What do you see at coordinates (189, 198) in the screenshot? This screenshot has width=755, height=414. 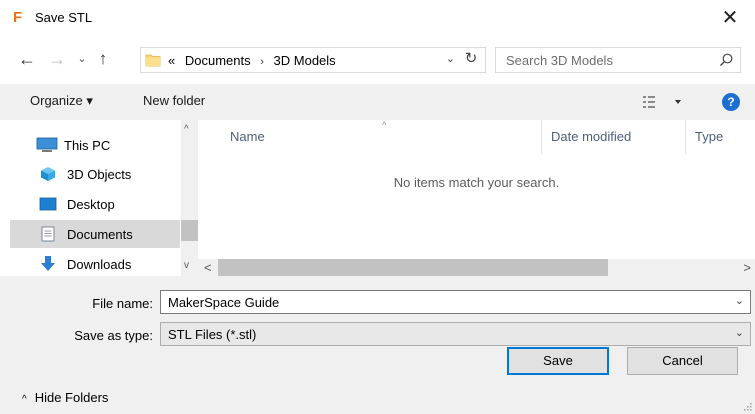 I see `sidebar-scrollbar: ^ v` at bounding box center [189, 198].